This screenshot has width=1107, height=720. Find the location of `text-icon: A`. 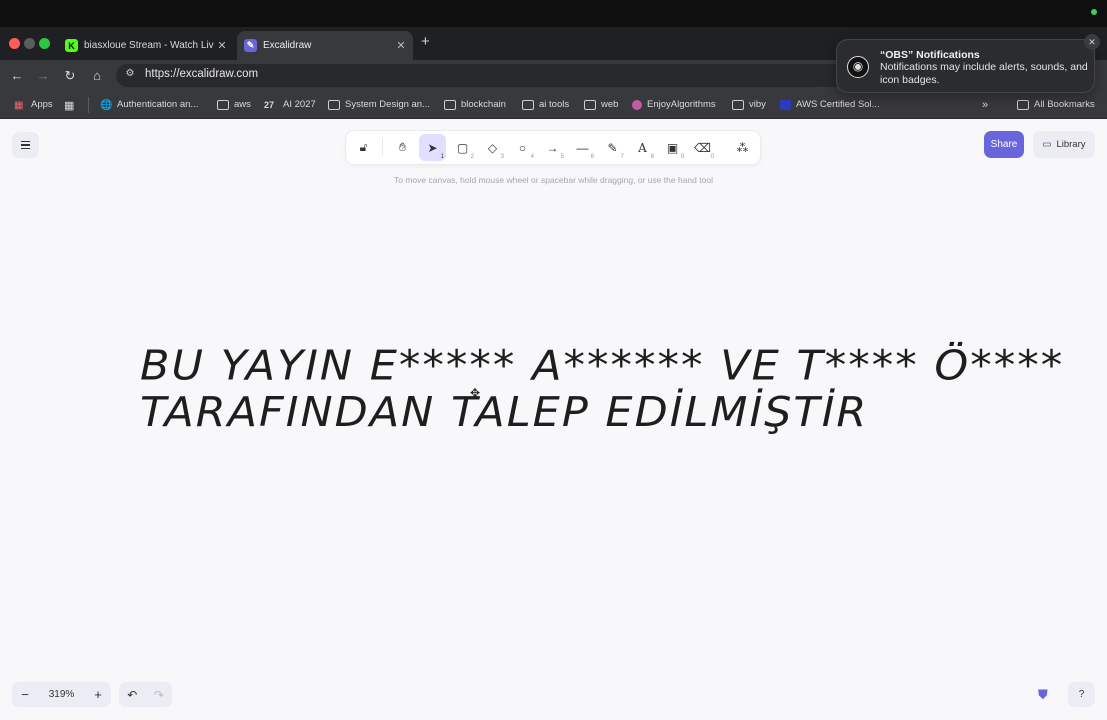

text-icon: A is located at coordinates (642, 147).